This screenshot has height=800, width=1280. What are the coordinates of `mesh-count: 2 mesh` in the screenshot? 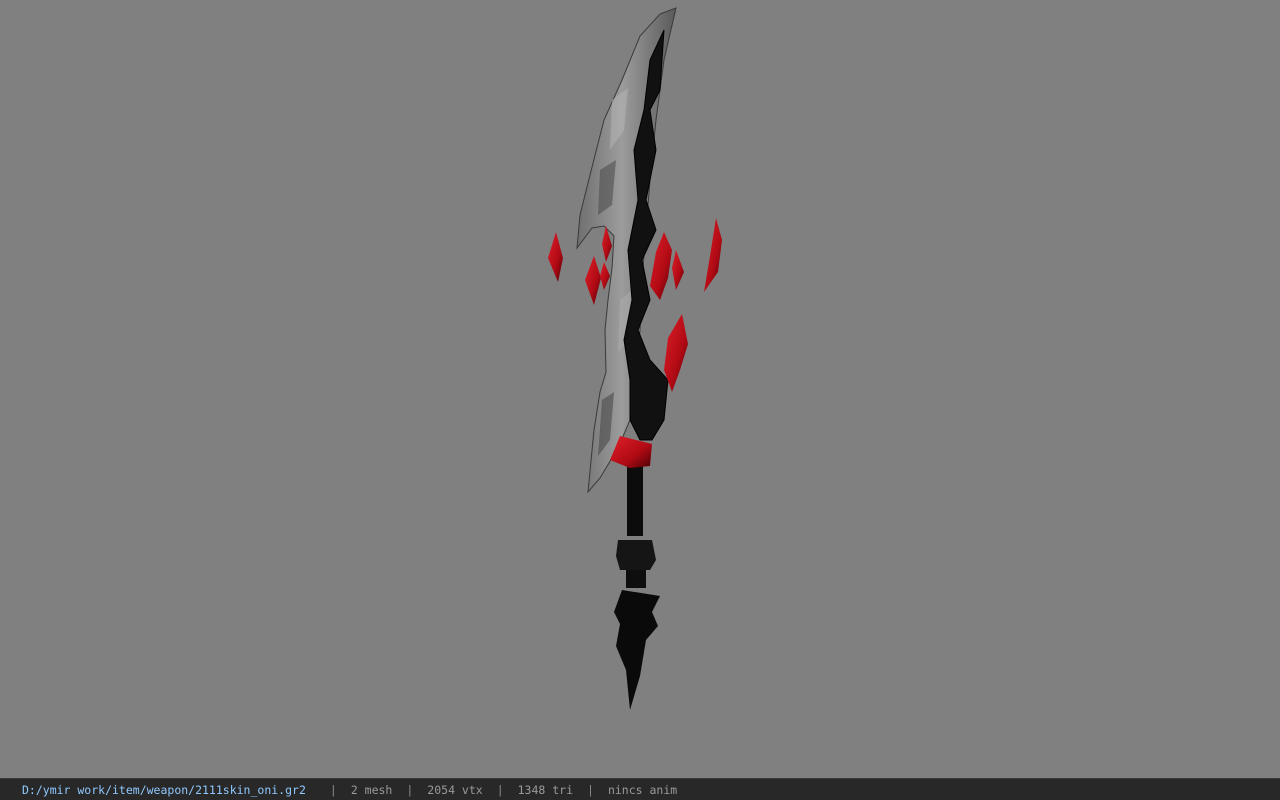 It's located at (371, 789).